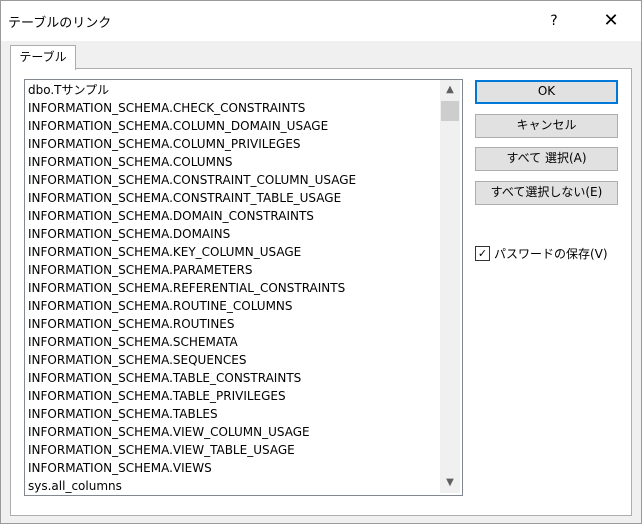  Describe the element at coordinates (171, 216) in the screenshot. I see `table-list-item: INFORMATION_SCHEMA.DOMAIN_CONSTRAINTS` at that location.